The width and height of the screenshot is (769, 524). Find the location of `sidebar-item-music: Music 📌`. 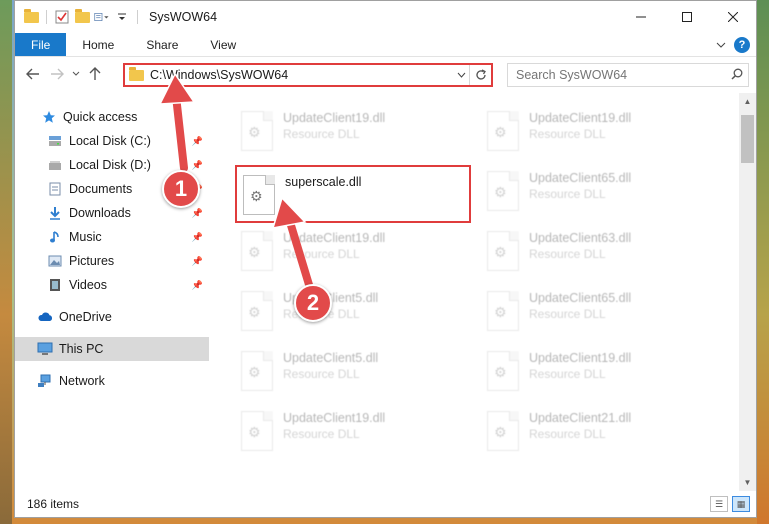

sidebar-item-music: Music 📌 is located at coordinates (112, 237).